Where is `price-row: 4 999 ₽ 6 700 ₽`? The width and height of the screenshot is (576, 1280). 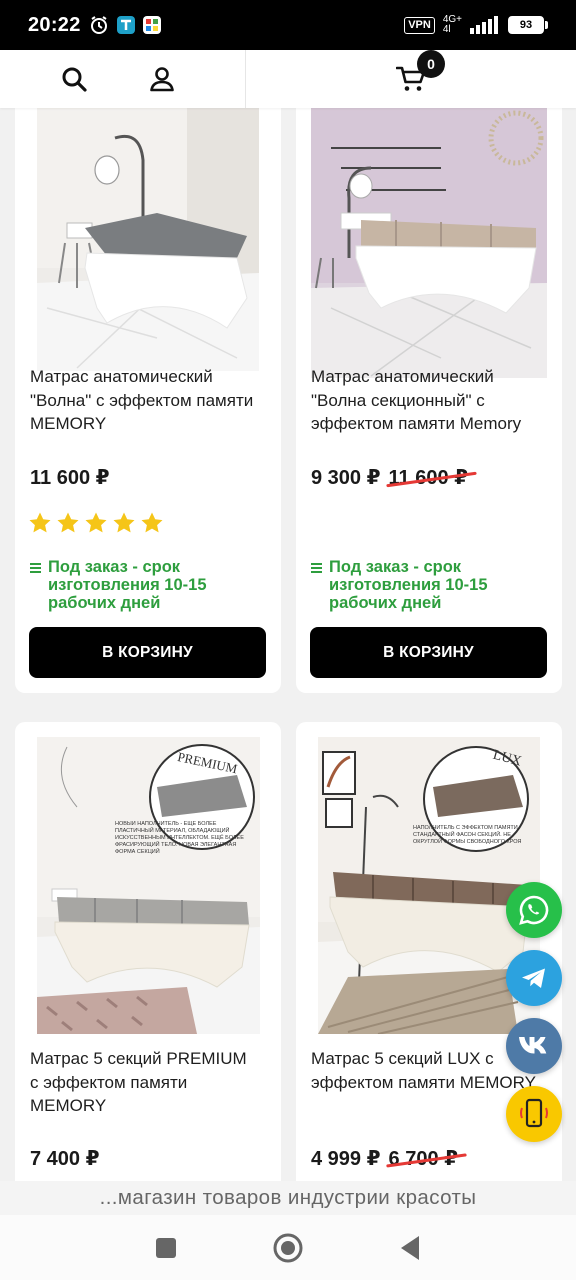
price-row: 4 999 ₽ 6 700 ₽ is located at coordinates (384, 1158).